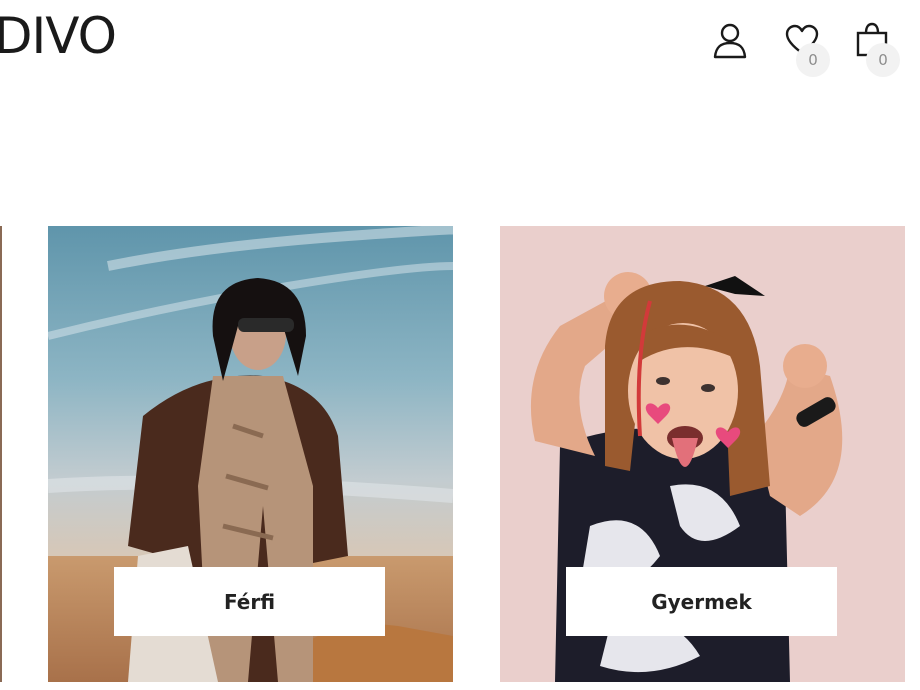 The width and height of the screenshot is (920, 690). I want to click on site-logo: DIVO, so click(58, 36).